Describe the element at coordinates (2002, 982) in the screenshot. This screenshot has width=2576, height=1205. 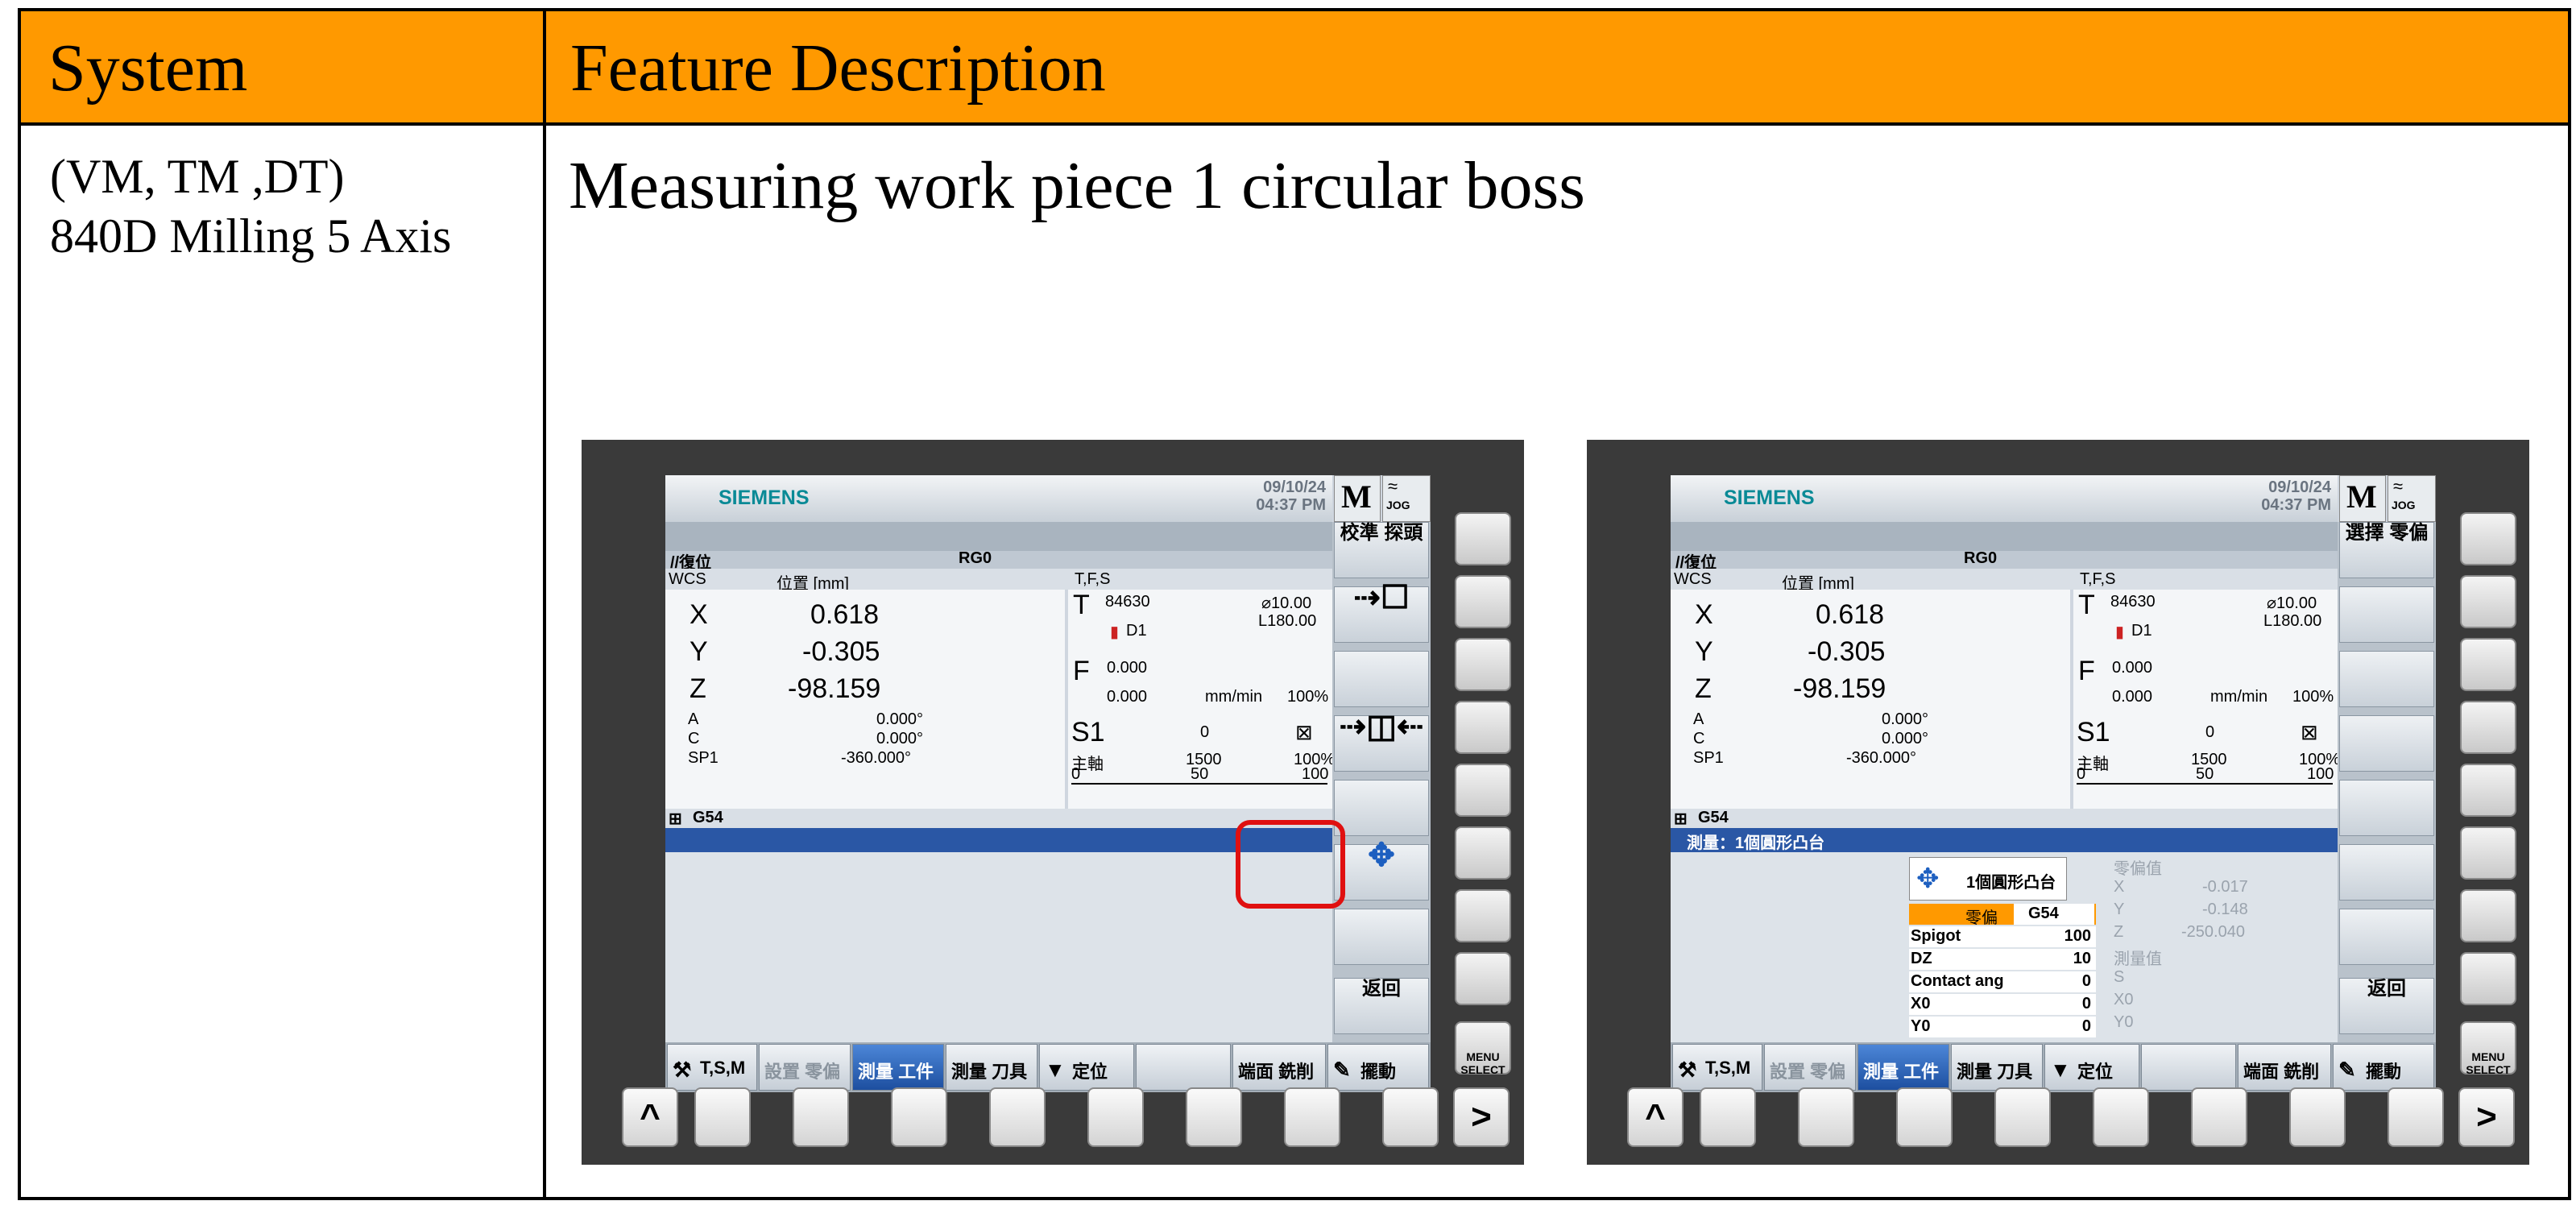
I see `field-contact-angle: Contact ang 0` at that location.